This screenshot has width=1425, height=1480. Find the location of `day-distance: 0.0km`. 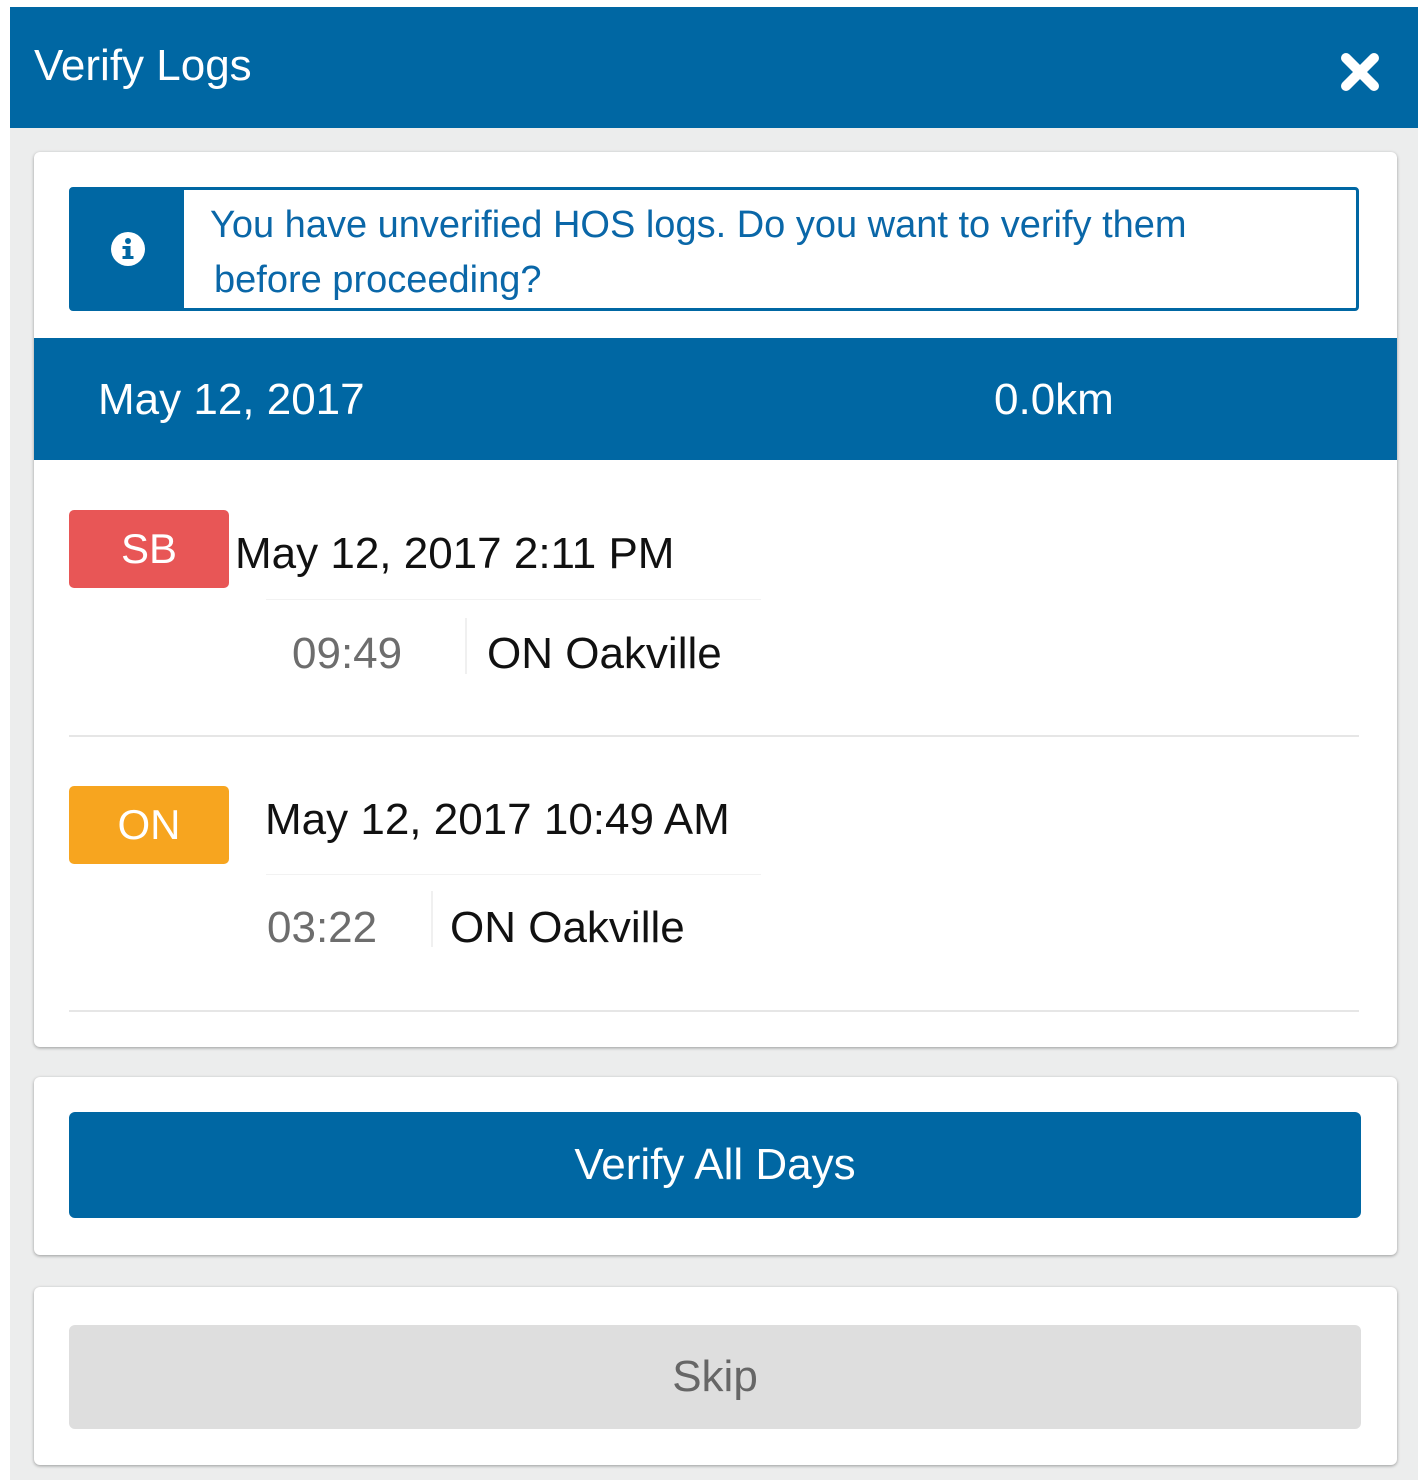

day-distance: 0.0km is located at coordinates (1054, 399).